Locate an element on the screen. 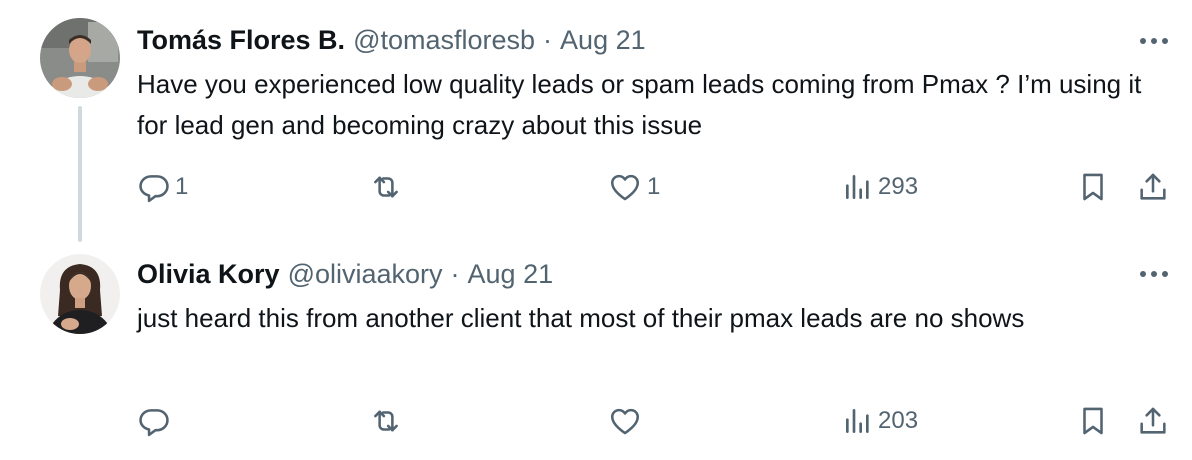 The height and width of the screenshot is (460, 1192). like-count: 1 is located at coordinates (654, 186).